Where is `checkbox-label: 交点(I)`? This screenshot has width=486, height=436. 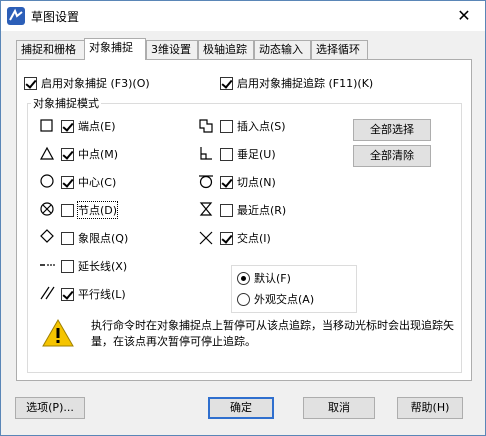
checkbox-label: 交点(I) is located at coordinates (254, 238).